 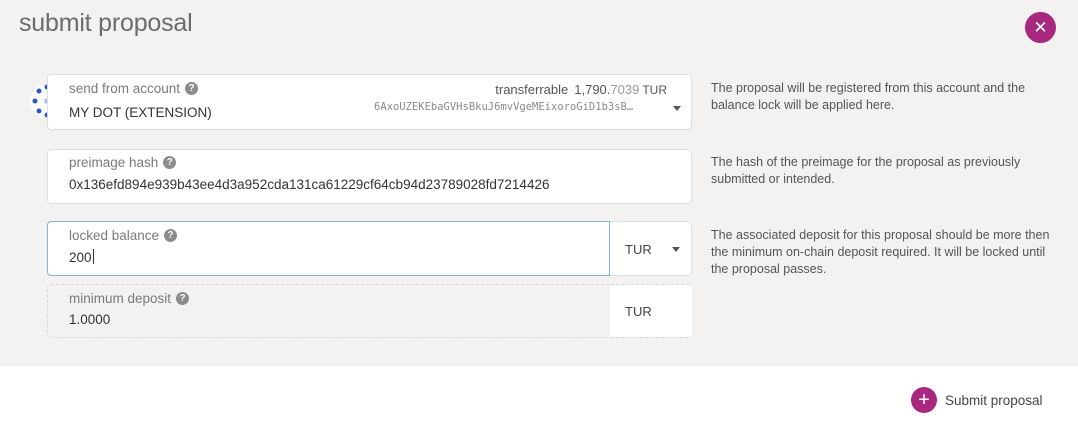 I want to click on transferable-unit: TUR, so click(x=654, y=90).